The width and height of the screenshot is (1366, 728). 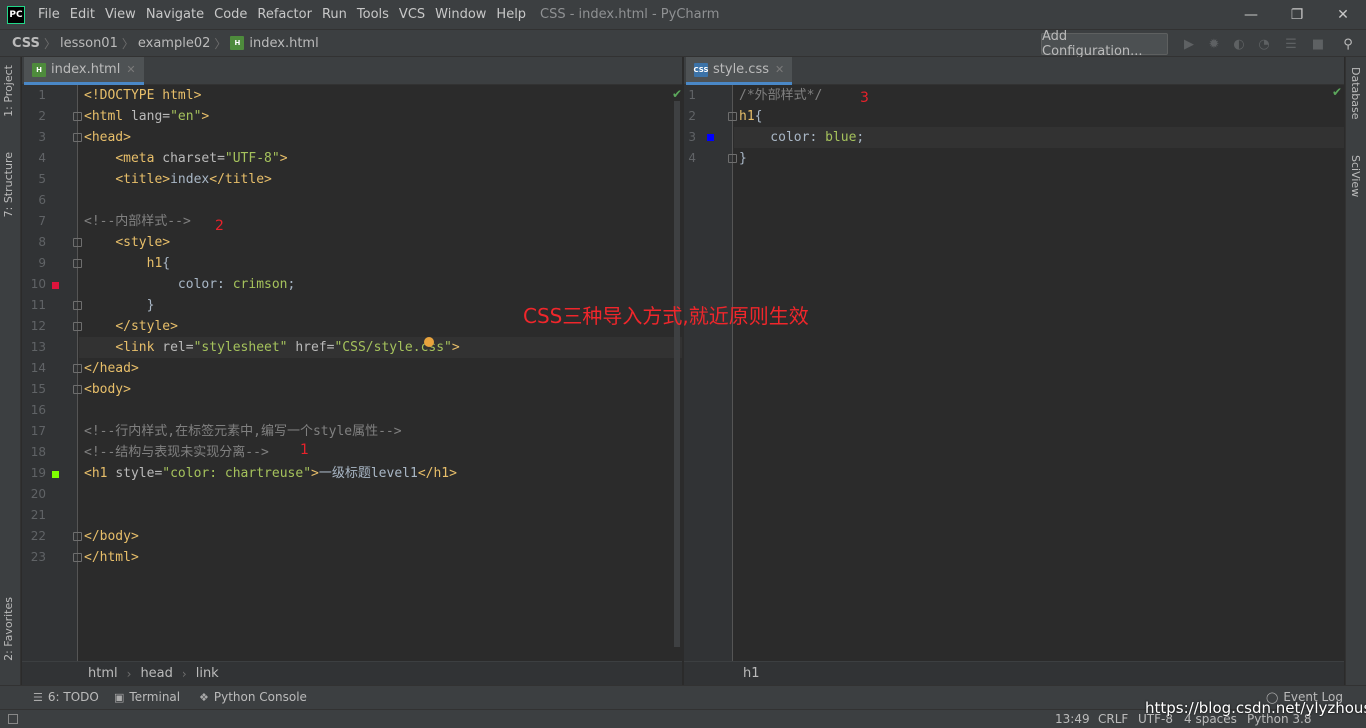 I want to click on build-icon: ☰, so click(x=1291, y=44).